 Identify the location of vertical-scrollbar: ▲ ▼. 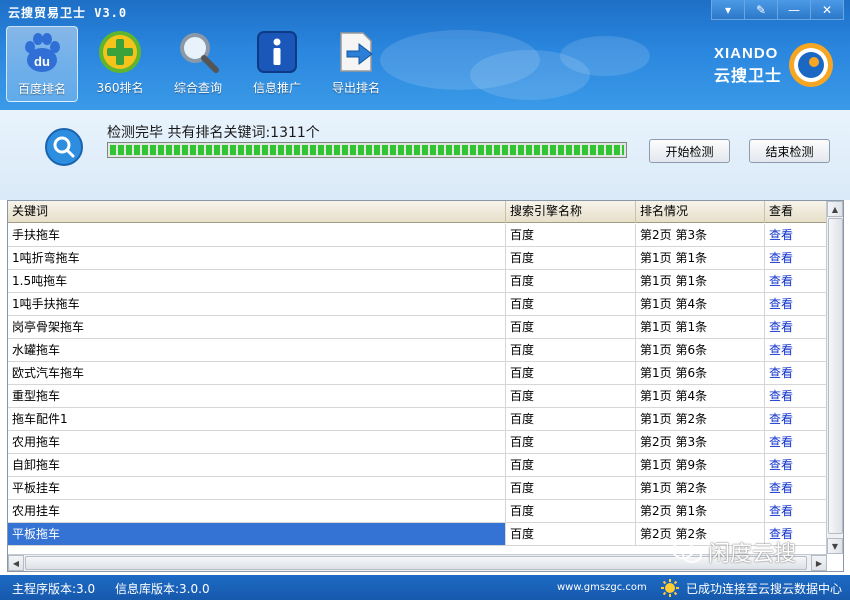
(834, 377).